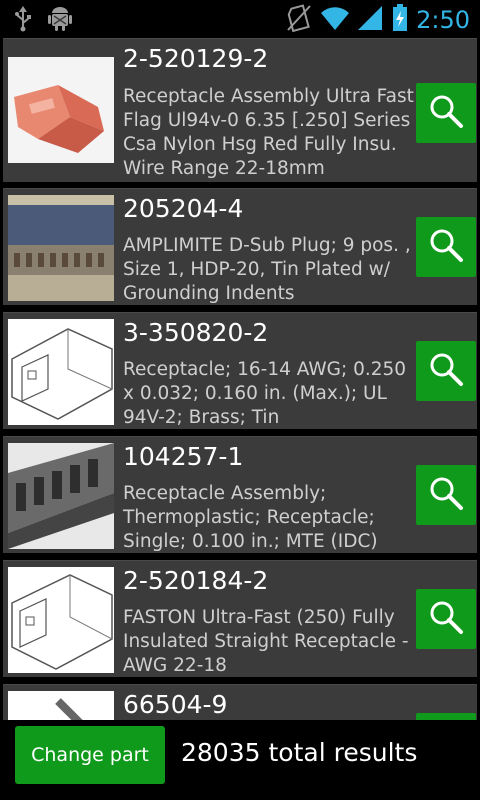 This screenshot has width=480, height=800. I want to click on signal-icon, so click(371, 20).